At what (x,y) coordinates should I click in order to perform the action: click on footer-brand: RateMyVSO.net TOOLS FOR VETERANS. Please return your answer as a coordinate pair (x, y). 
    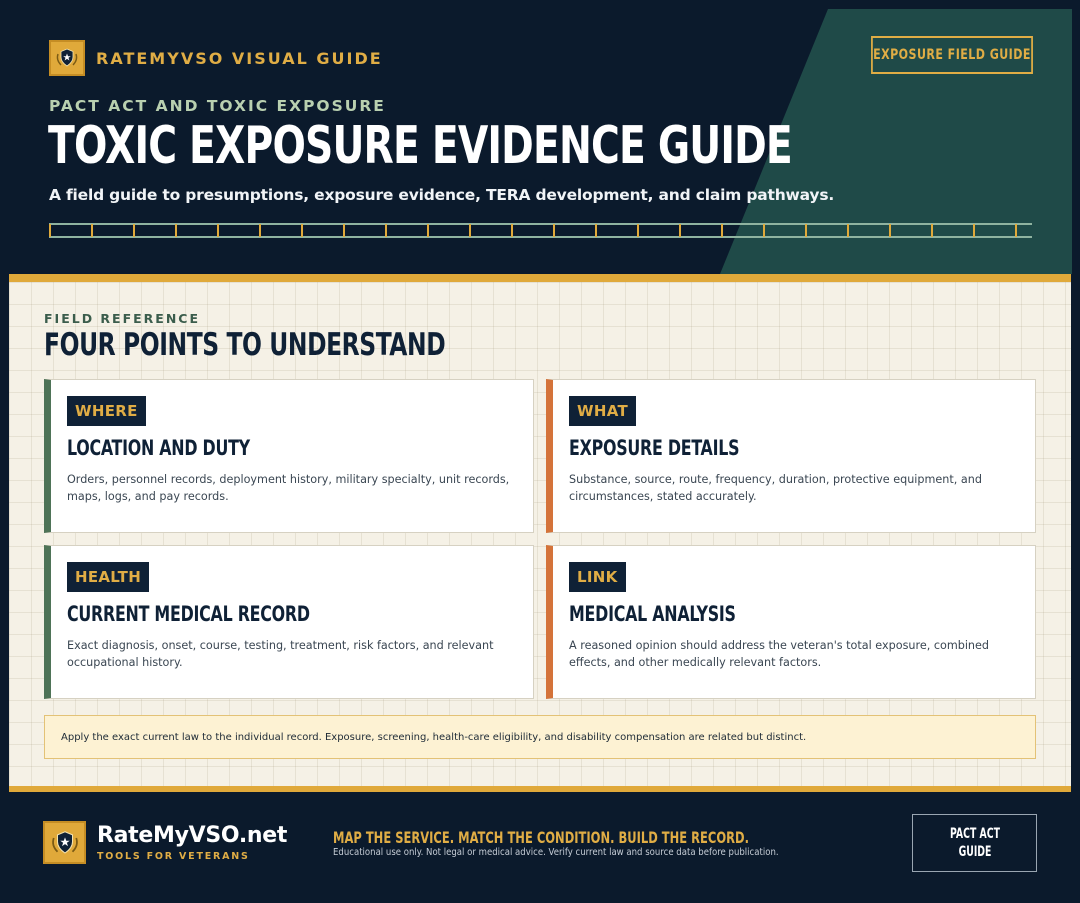
    Looking at the image, I should click on (165, 842).